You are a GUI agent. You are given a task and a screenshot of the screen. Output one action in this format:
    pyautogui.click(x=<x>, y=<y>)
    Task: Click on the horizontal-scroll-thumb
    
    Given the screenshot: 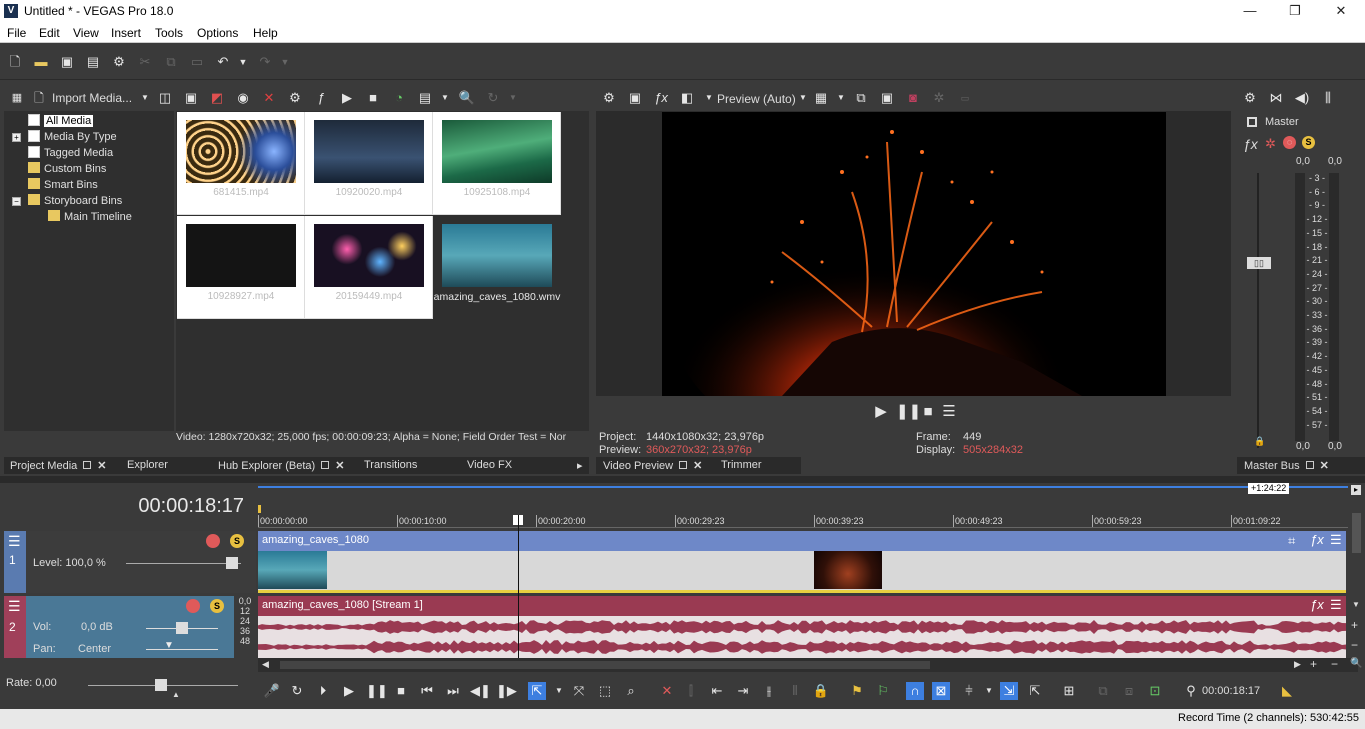 What is the action you would take?
    pyautogui.click(x=605, y=665)
    